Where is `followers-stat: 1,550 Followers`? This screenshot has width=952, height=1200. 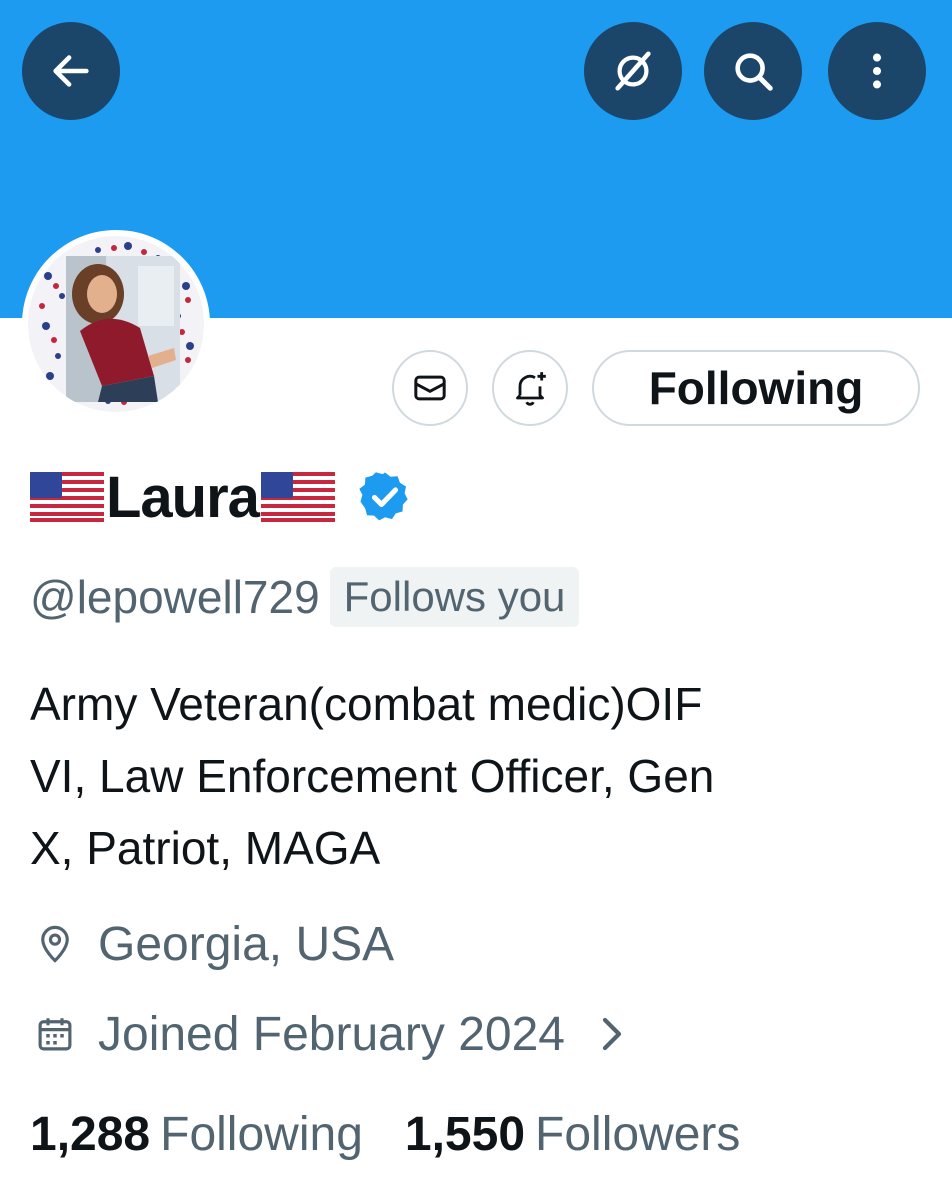 followers-stat: 1,550 Followers is located at coordinates (573, 1134).